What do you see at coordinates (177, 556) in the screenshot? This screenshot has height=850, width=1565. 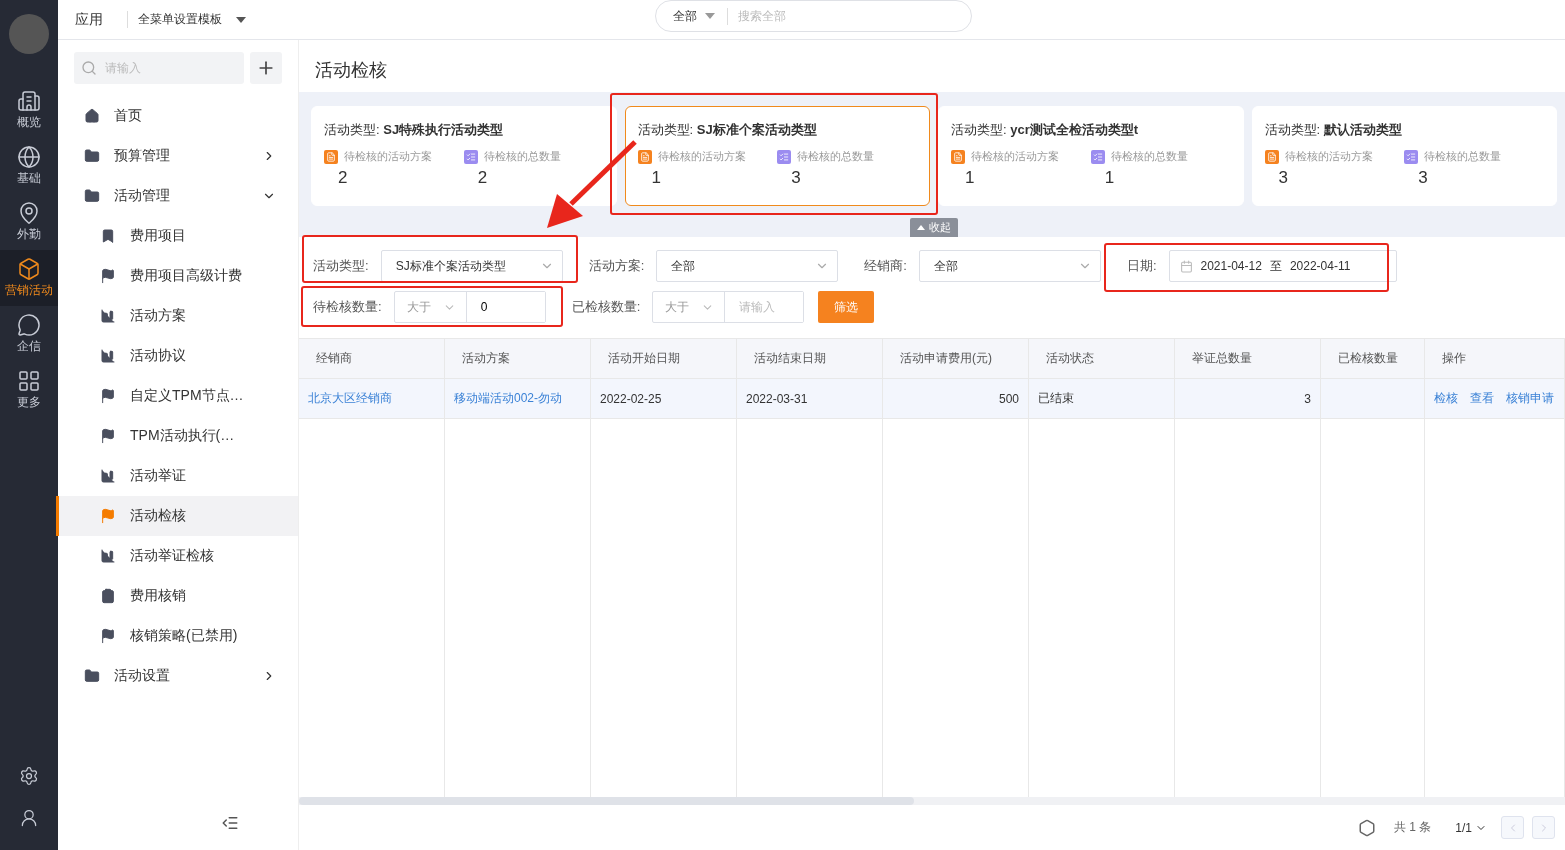 I see `menu-item: 活动举证检核` at bounding box center [177, 556].